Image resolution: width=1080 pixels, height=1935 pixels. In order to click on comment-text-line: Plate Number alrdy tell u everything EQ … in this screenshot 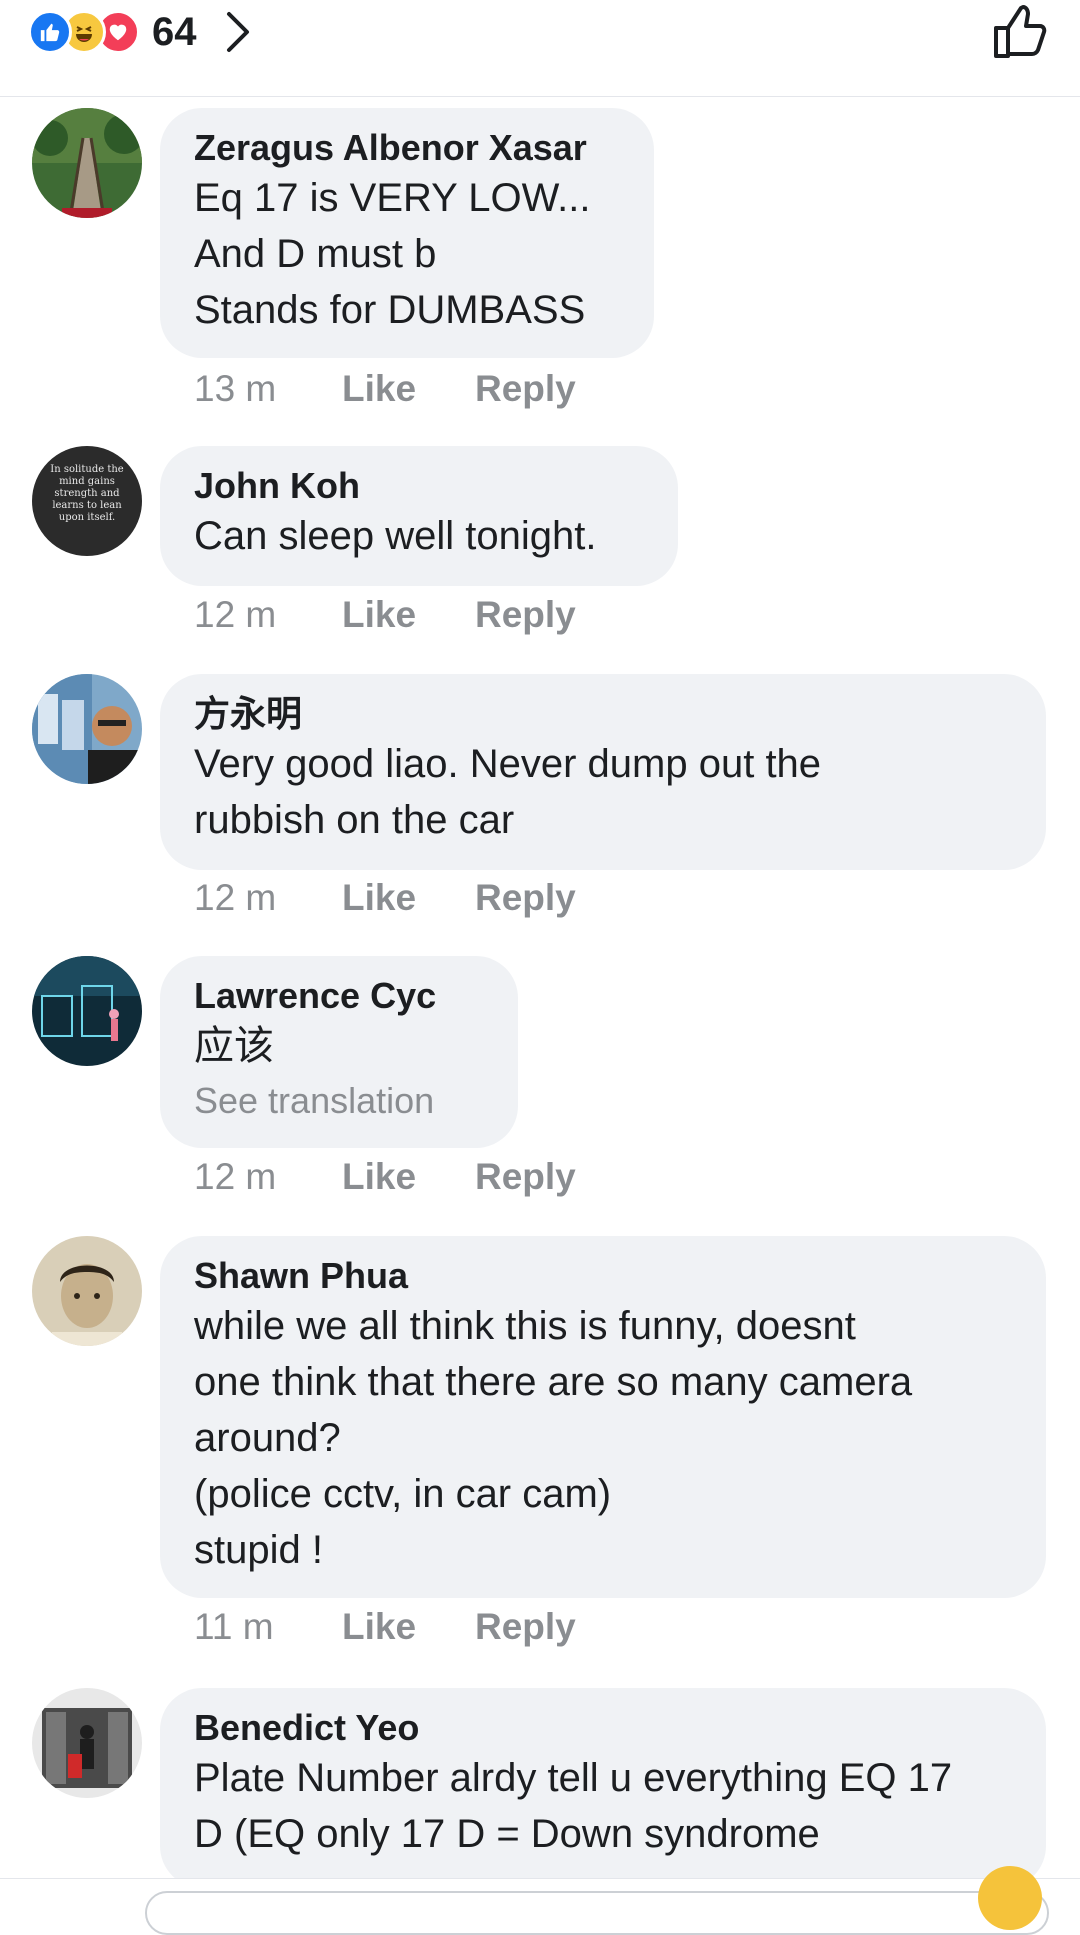, I will do `click(573, 1778)`.